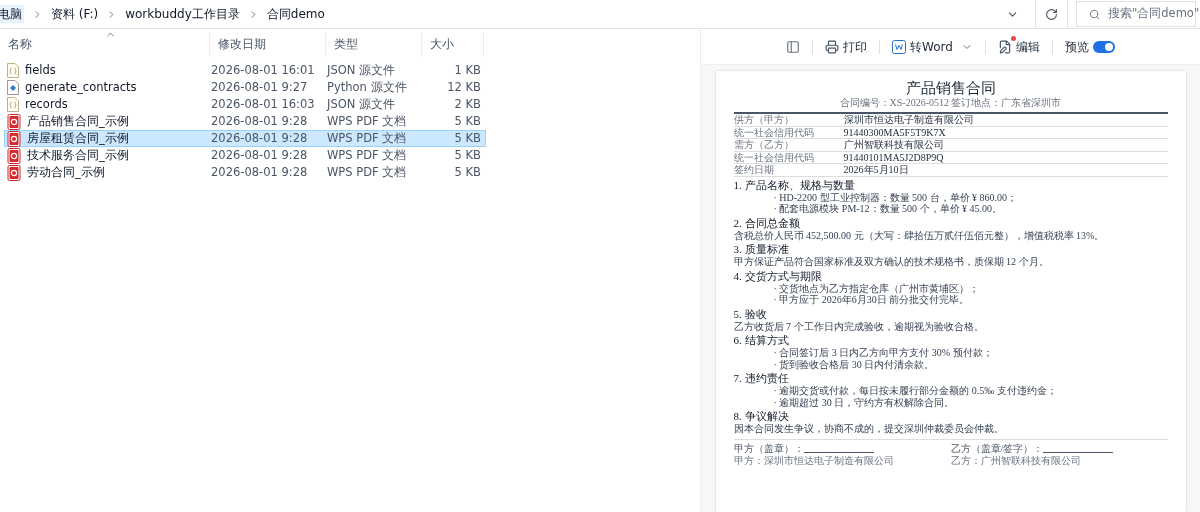  What do you see at coordinates (767, 223) in the screenshot?
I see `section-heading: 2. 合同总金额` at bounding box center [767, 223].